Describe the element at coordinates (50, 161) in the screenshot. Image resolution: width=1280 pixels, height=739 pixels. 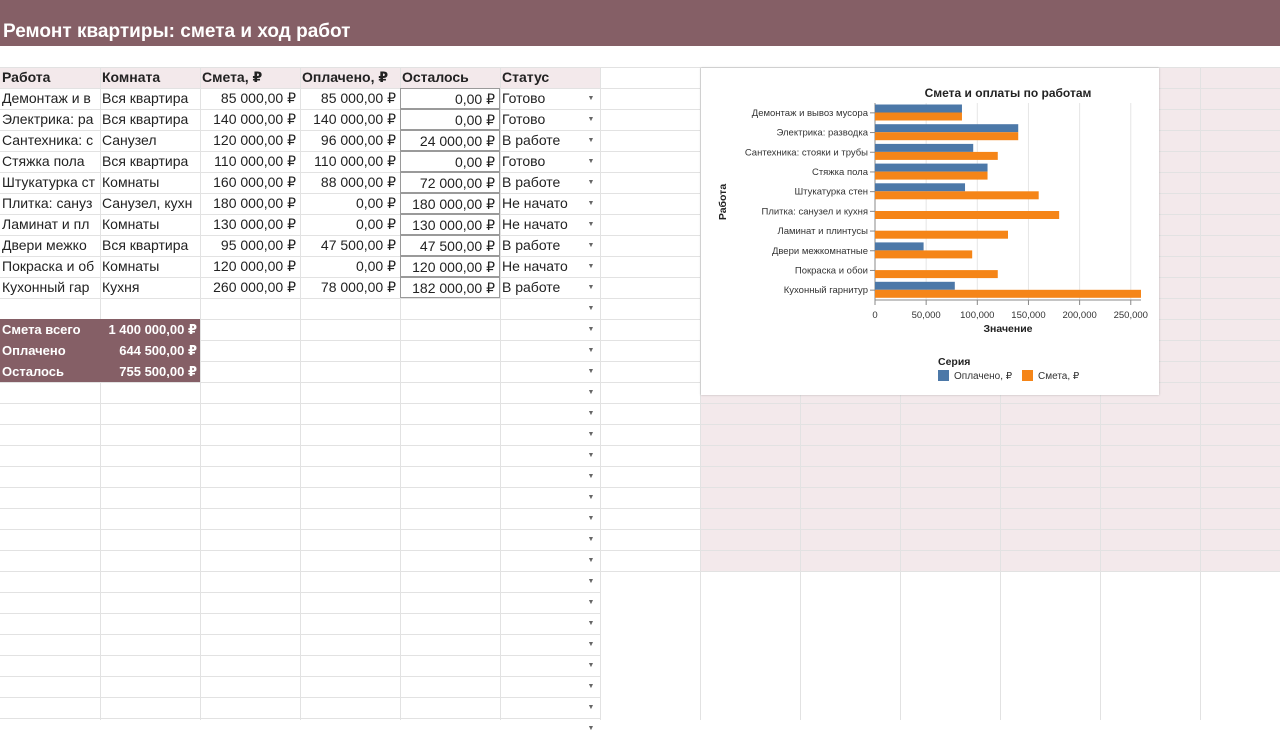
I see `cell-work: Стяжка пола` at that location.